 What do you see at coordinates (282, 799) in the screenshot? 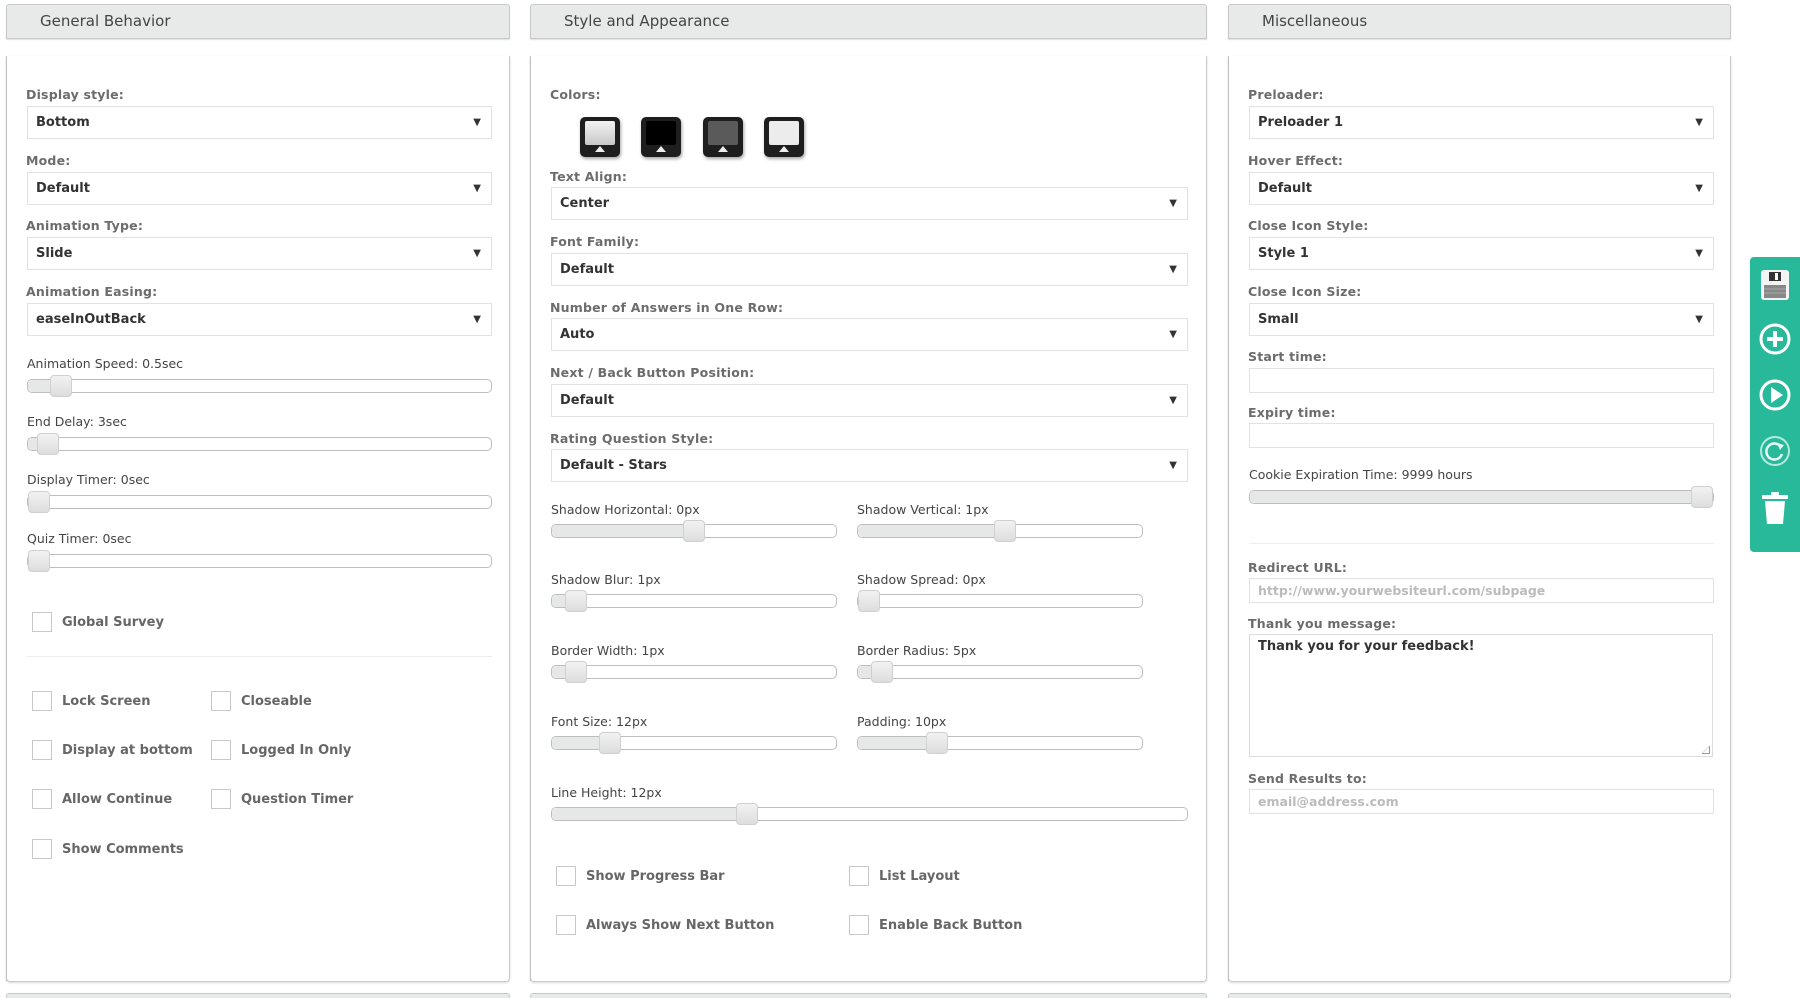
I see `question-timer-checkbox: Question Timer` at bounding box center [282, 799].